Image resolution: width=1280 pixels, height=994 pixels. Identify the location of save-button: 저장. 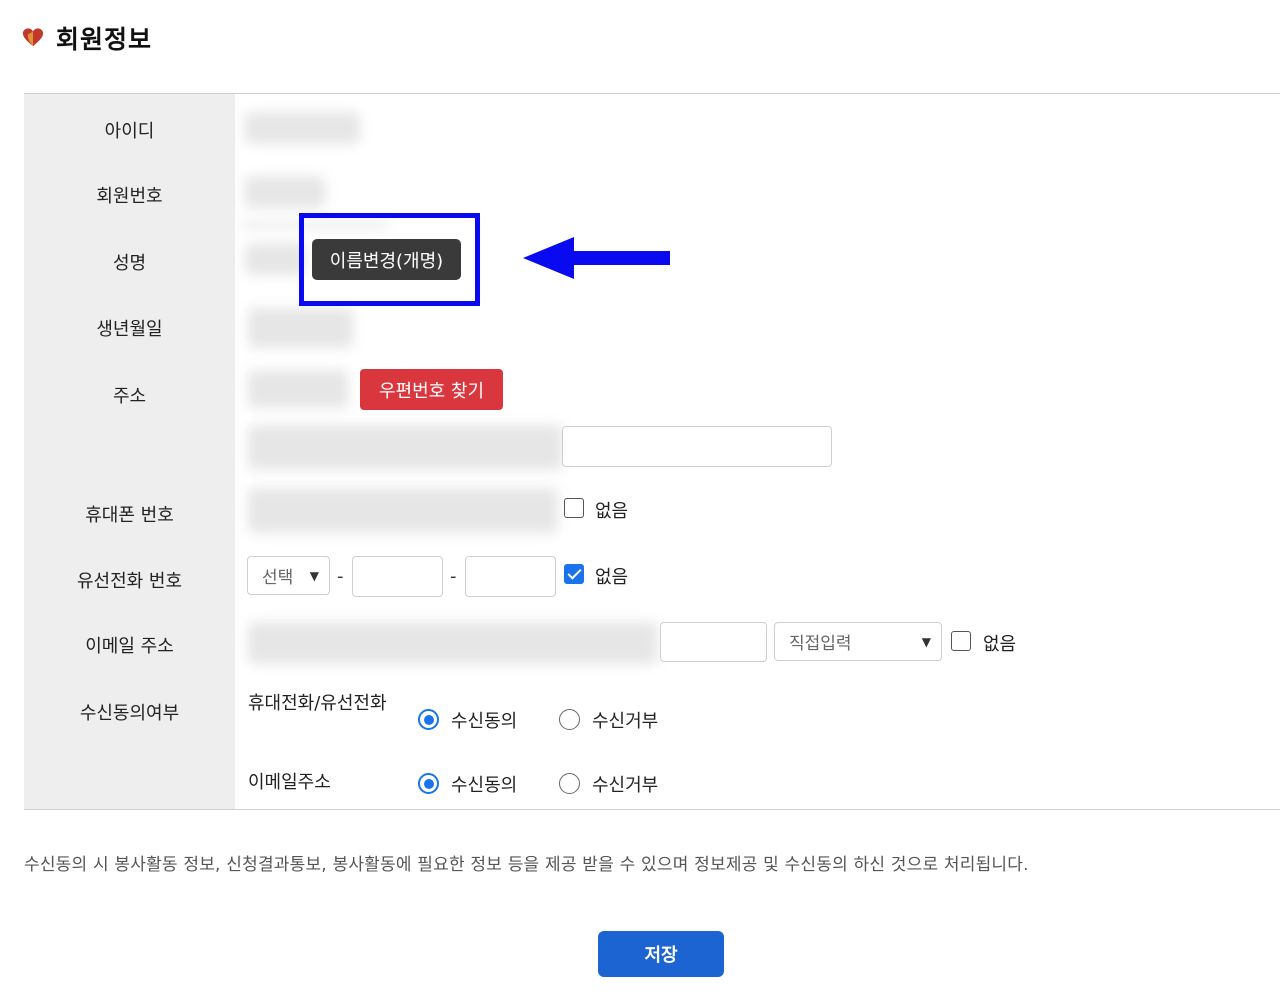
(661, 954).